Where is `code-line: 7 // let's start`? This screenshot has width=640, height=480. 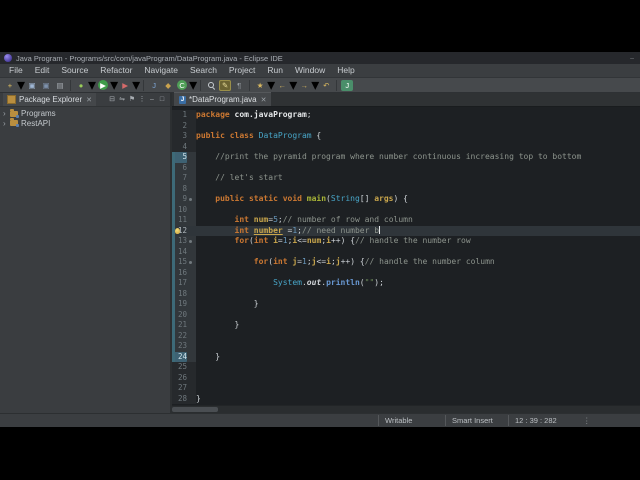
code-line: 7 // let's start is located at coordinates (406, 178).